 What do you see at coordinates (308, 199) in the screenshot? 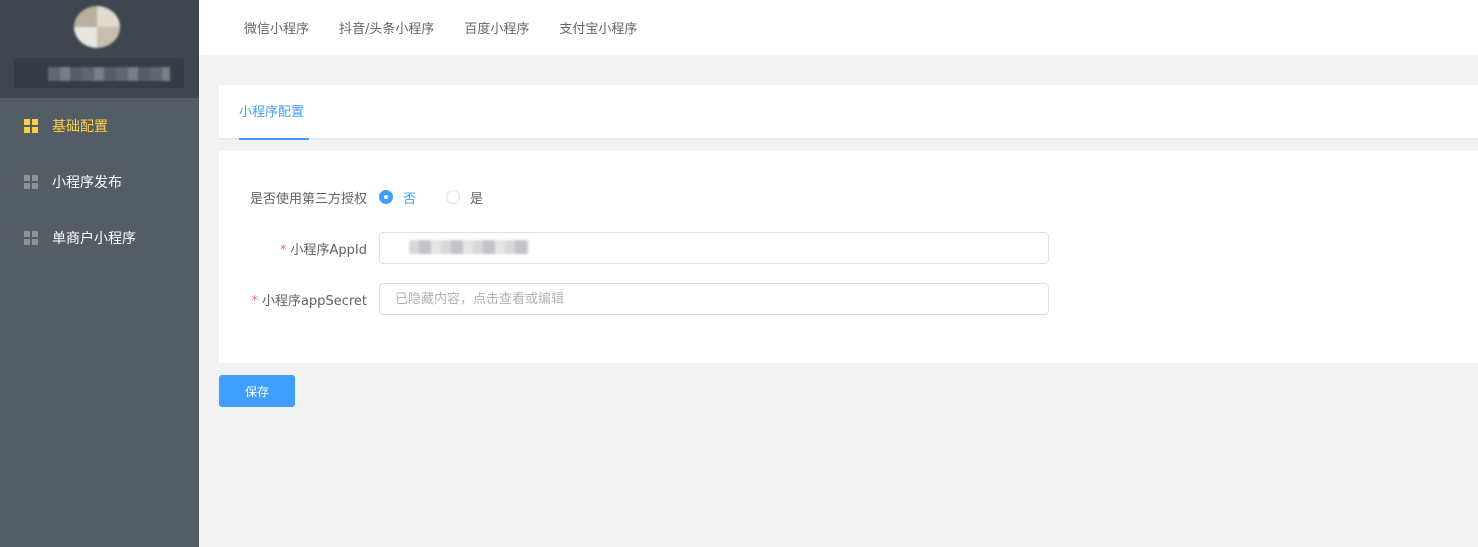
I see `third-party-label: 是否使用第三方授权` at bounding box center [308, 199].